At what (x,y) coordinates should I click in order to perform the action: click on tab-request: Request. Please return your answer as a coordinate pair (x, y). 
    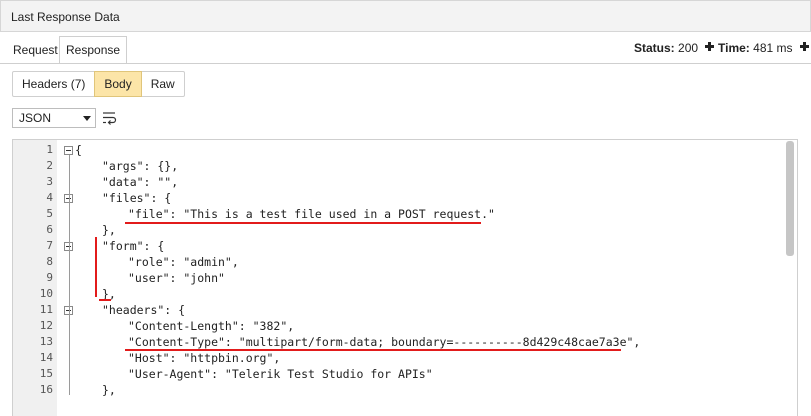
    Looking at the image, I should click on (35, 49).